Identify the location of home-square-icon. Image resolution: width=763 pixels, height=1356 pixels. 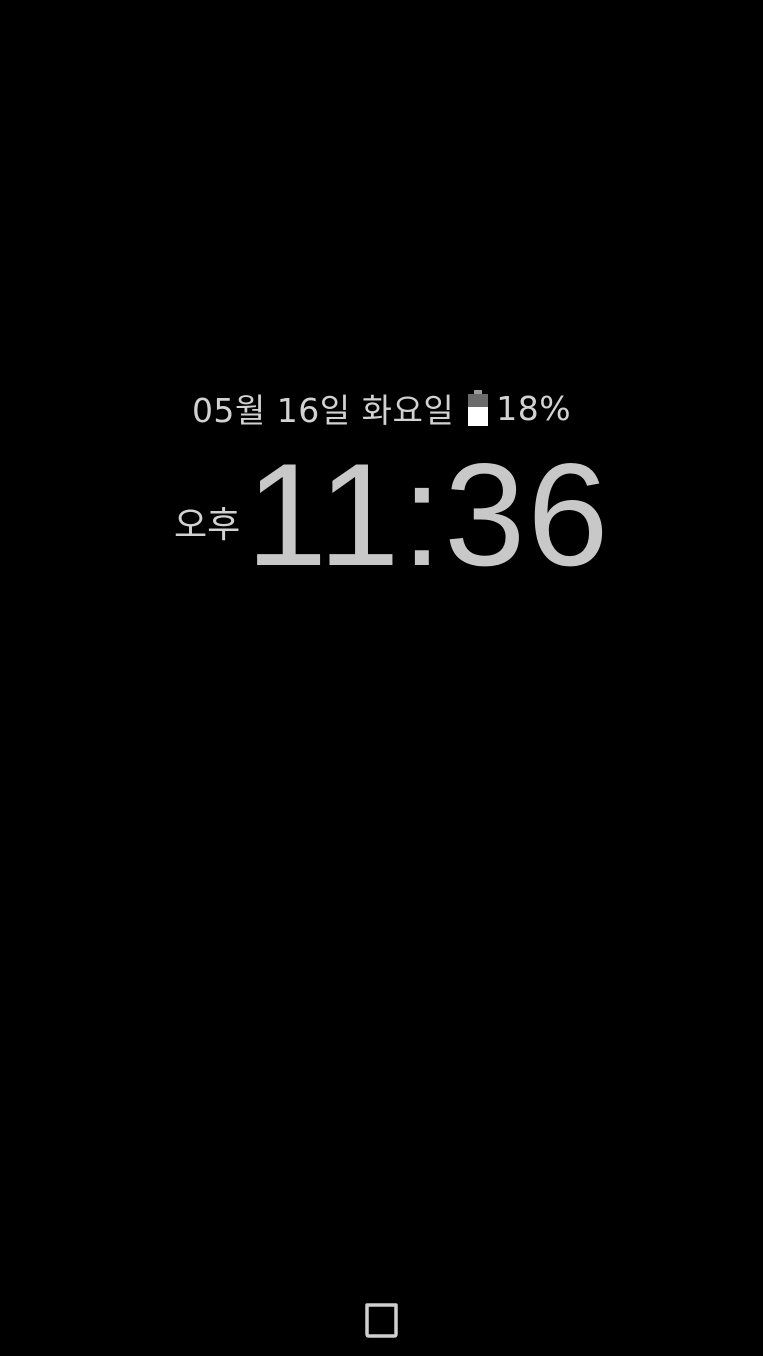
(381, 1320).